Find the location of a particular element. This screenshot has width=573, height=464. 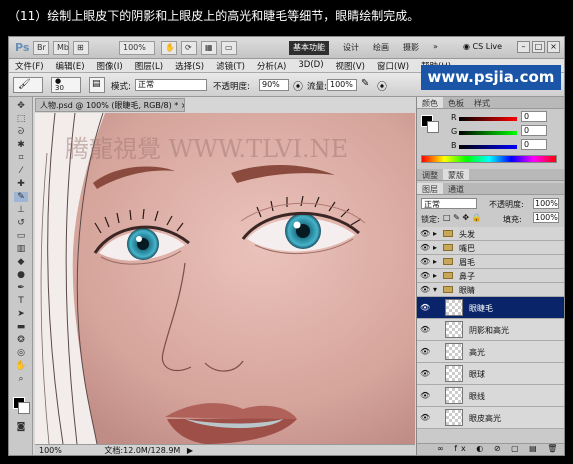

menu-file: 文件(F) is located at coordinates (29, 65).